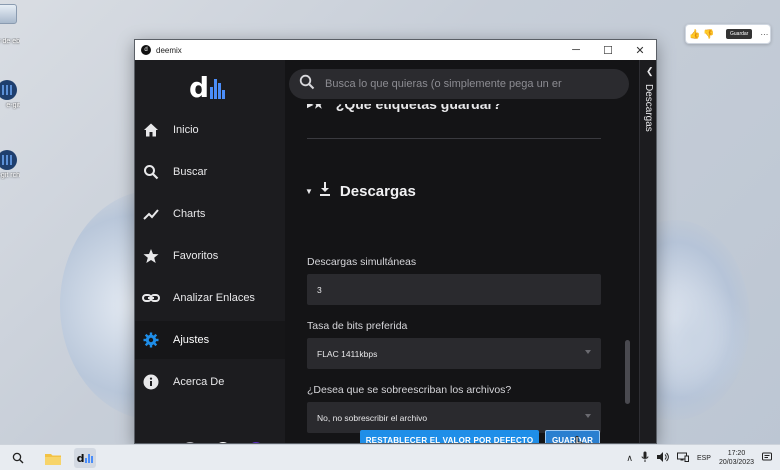  What do you see at coordinates (151, 340) in the screenshot?
I see `gear-icon` at bounding box center [151, 340].